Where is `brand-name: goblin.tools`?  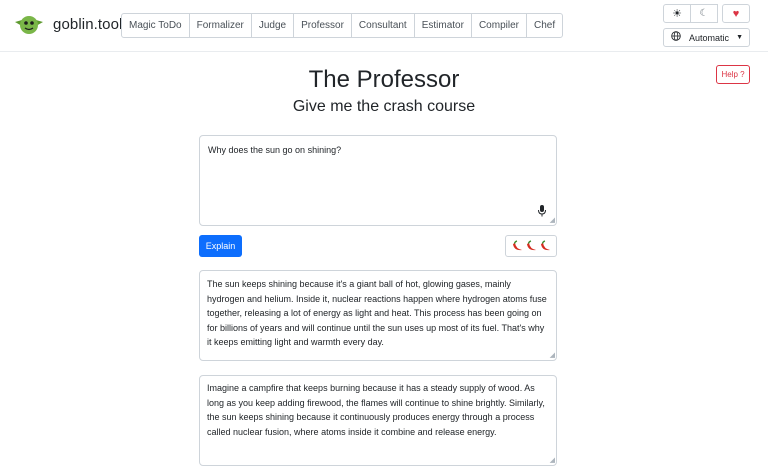
brand-name: goblin.tools is located at coordinates (92, 24).